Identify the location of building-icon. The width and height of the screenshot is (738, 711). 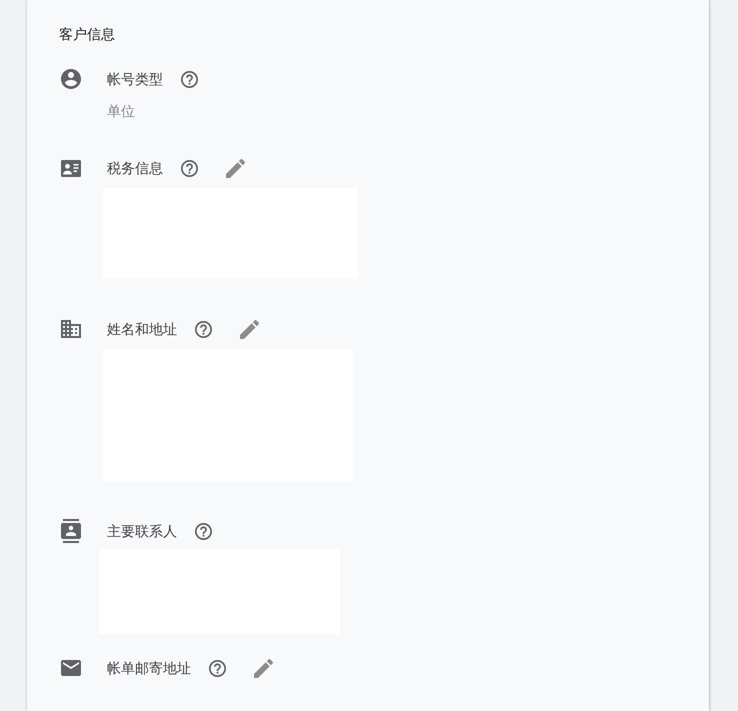
(71, 329).